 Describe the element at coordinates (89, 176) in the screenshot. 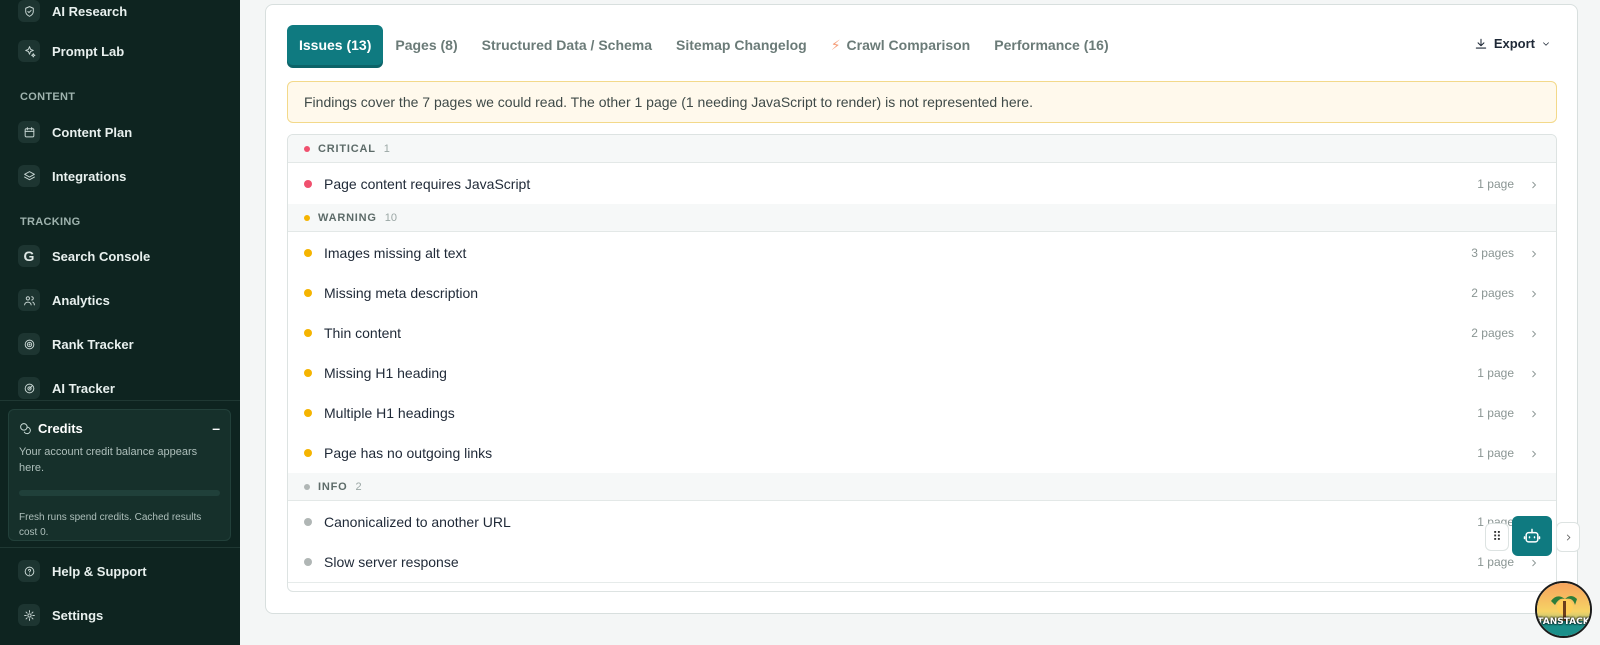

I see `sidebar-item-label: Integrations` at that location.